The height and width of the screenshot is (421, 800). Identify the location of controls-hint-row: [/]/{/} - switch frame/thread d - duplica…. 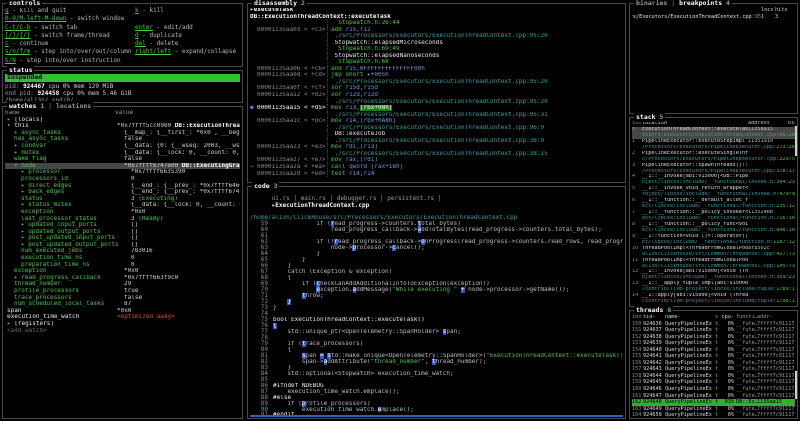
(93, 35).